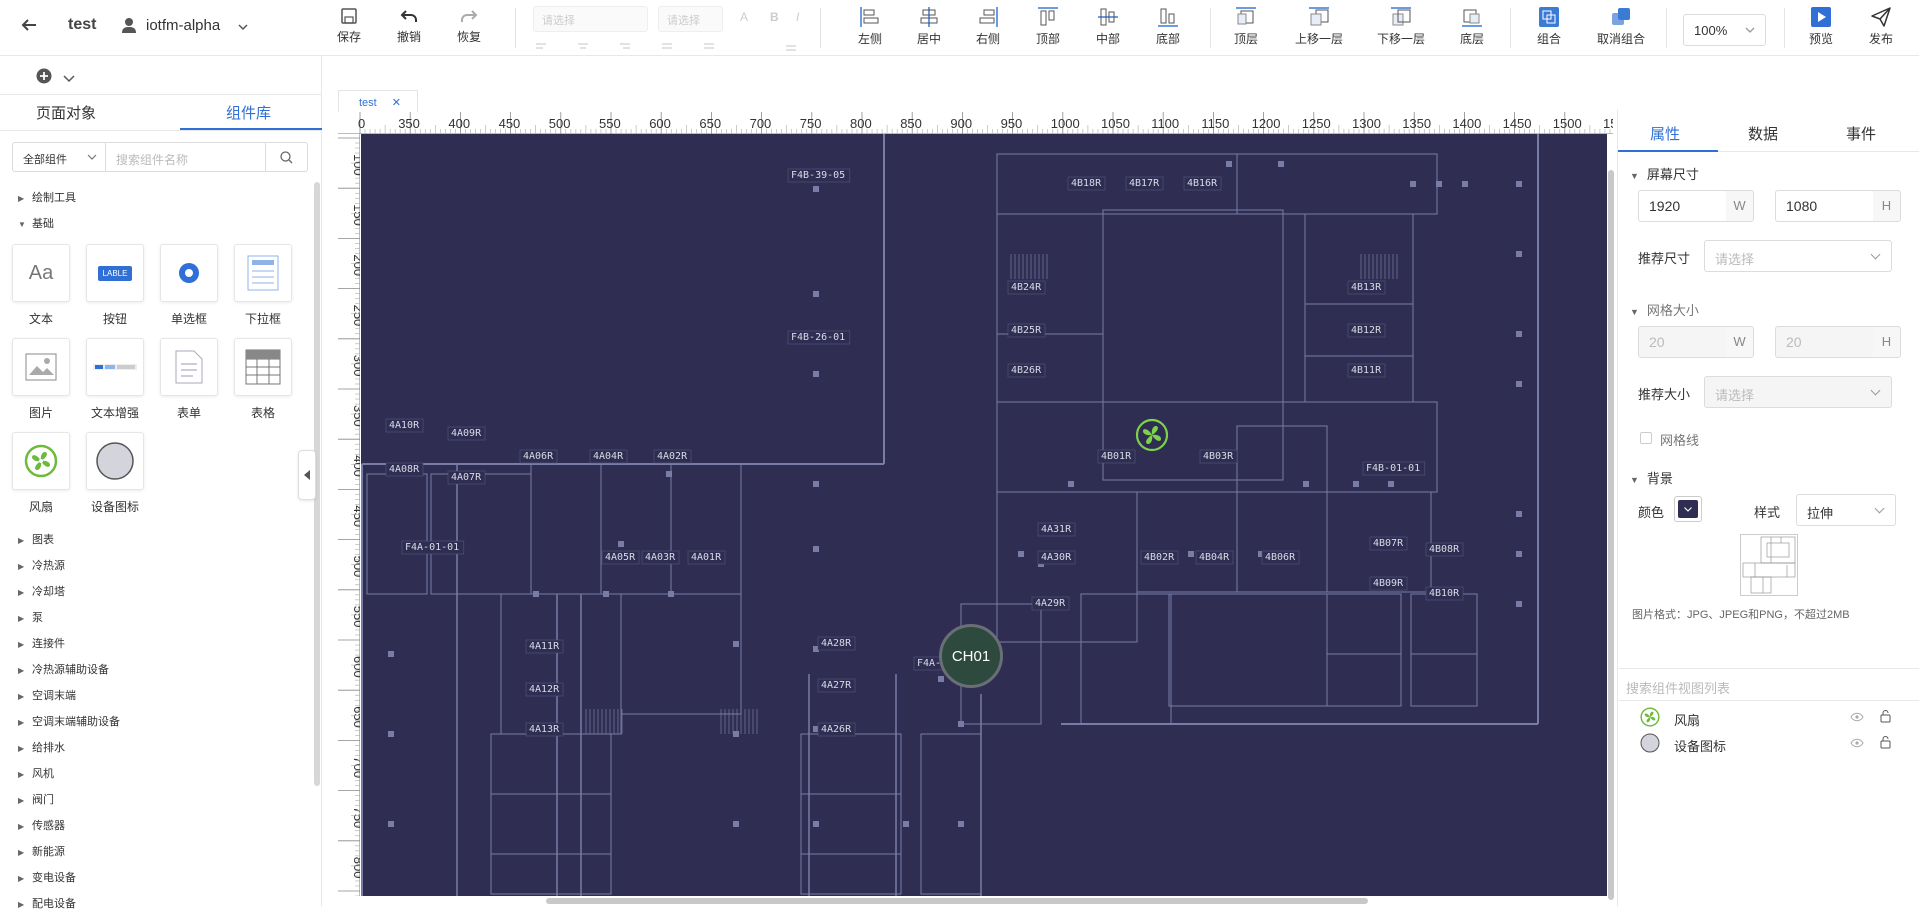  Describe the element at coordinates (1821, 25) in the screenshot. I see `preview-button: 预览` at that location.